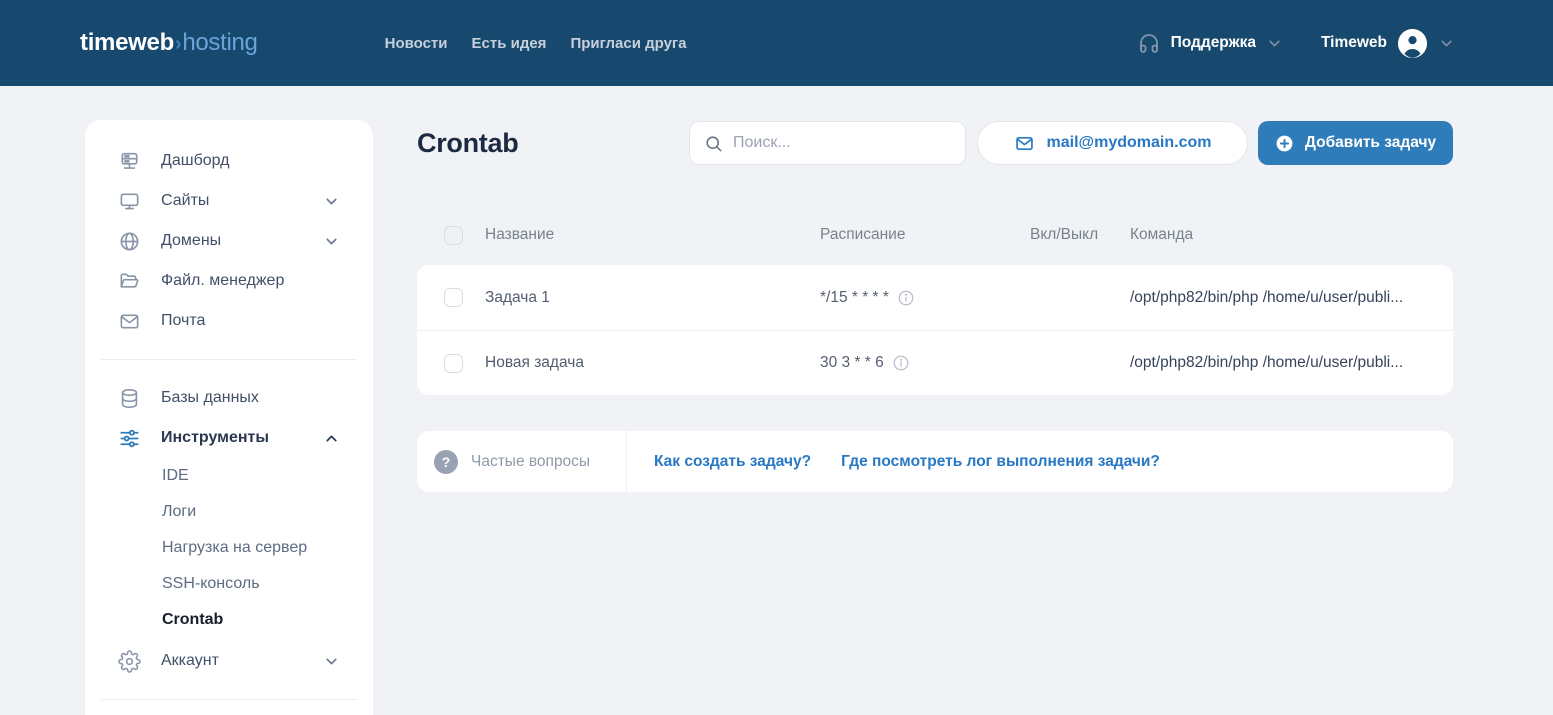 The image size is (1553, 715). Describe the element at coordinates (195, 160) in the screenshot. I see `sidebar-label: Дашборд` at that location.